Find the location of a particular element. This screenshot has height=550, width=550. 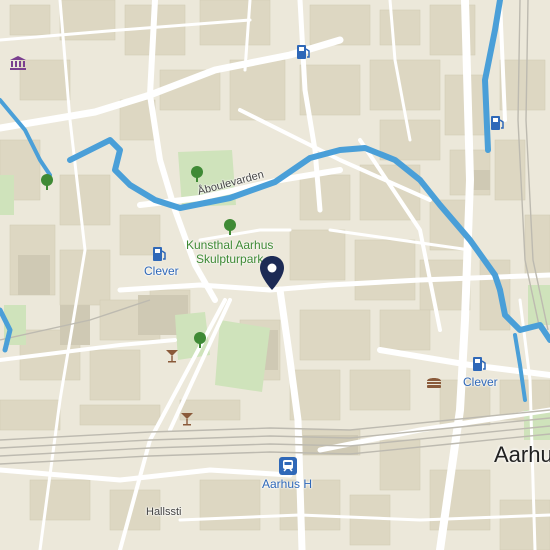

museum-icon is located at coordinates (18, 63).